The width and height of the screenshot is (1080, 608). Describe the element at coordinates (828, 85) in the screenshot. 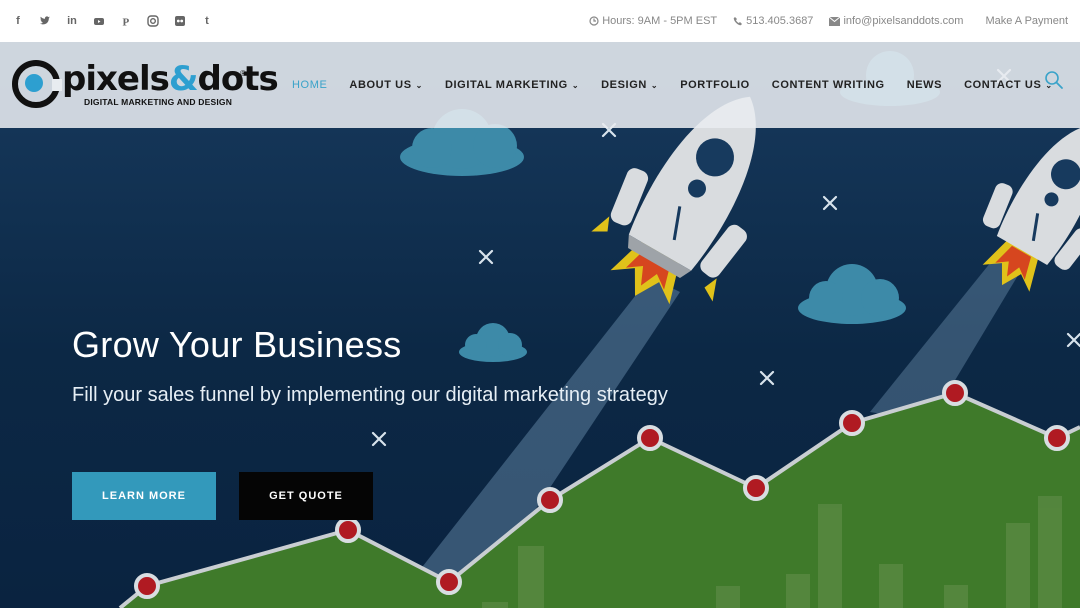

I see `nav-item-content-writing: CONTENT WRITING` at that location.